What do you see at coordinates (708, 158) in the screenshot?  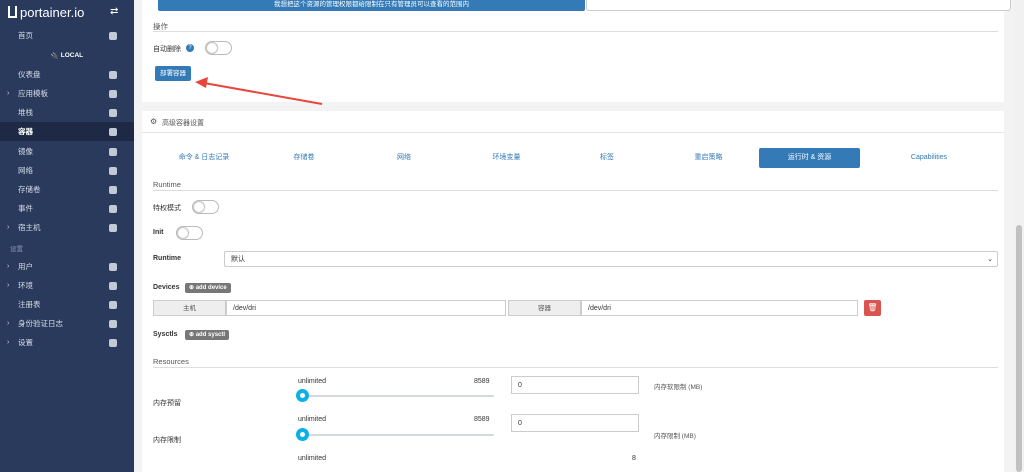 I see `tab-restart-policy: 重启策略` at bounding box center [708, 158].